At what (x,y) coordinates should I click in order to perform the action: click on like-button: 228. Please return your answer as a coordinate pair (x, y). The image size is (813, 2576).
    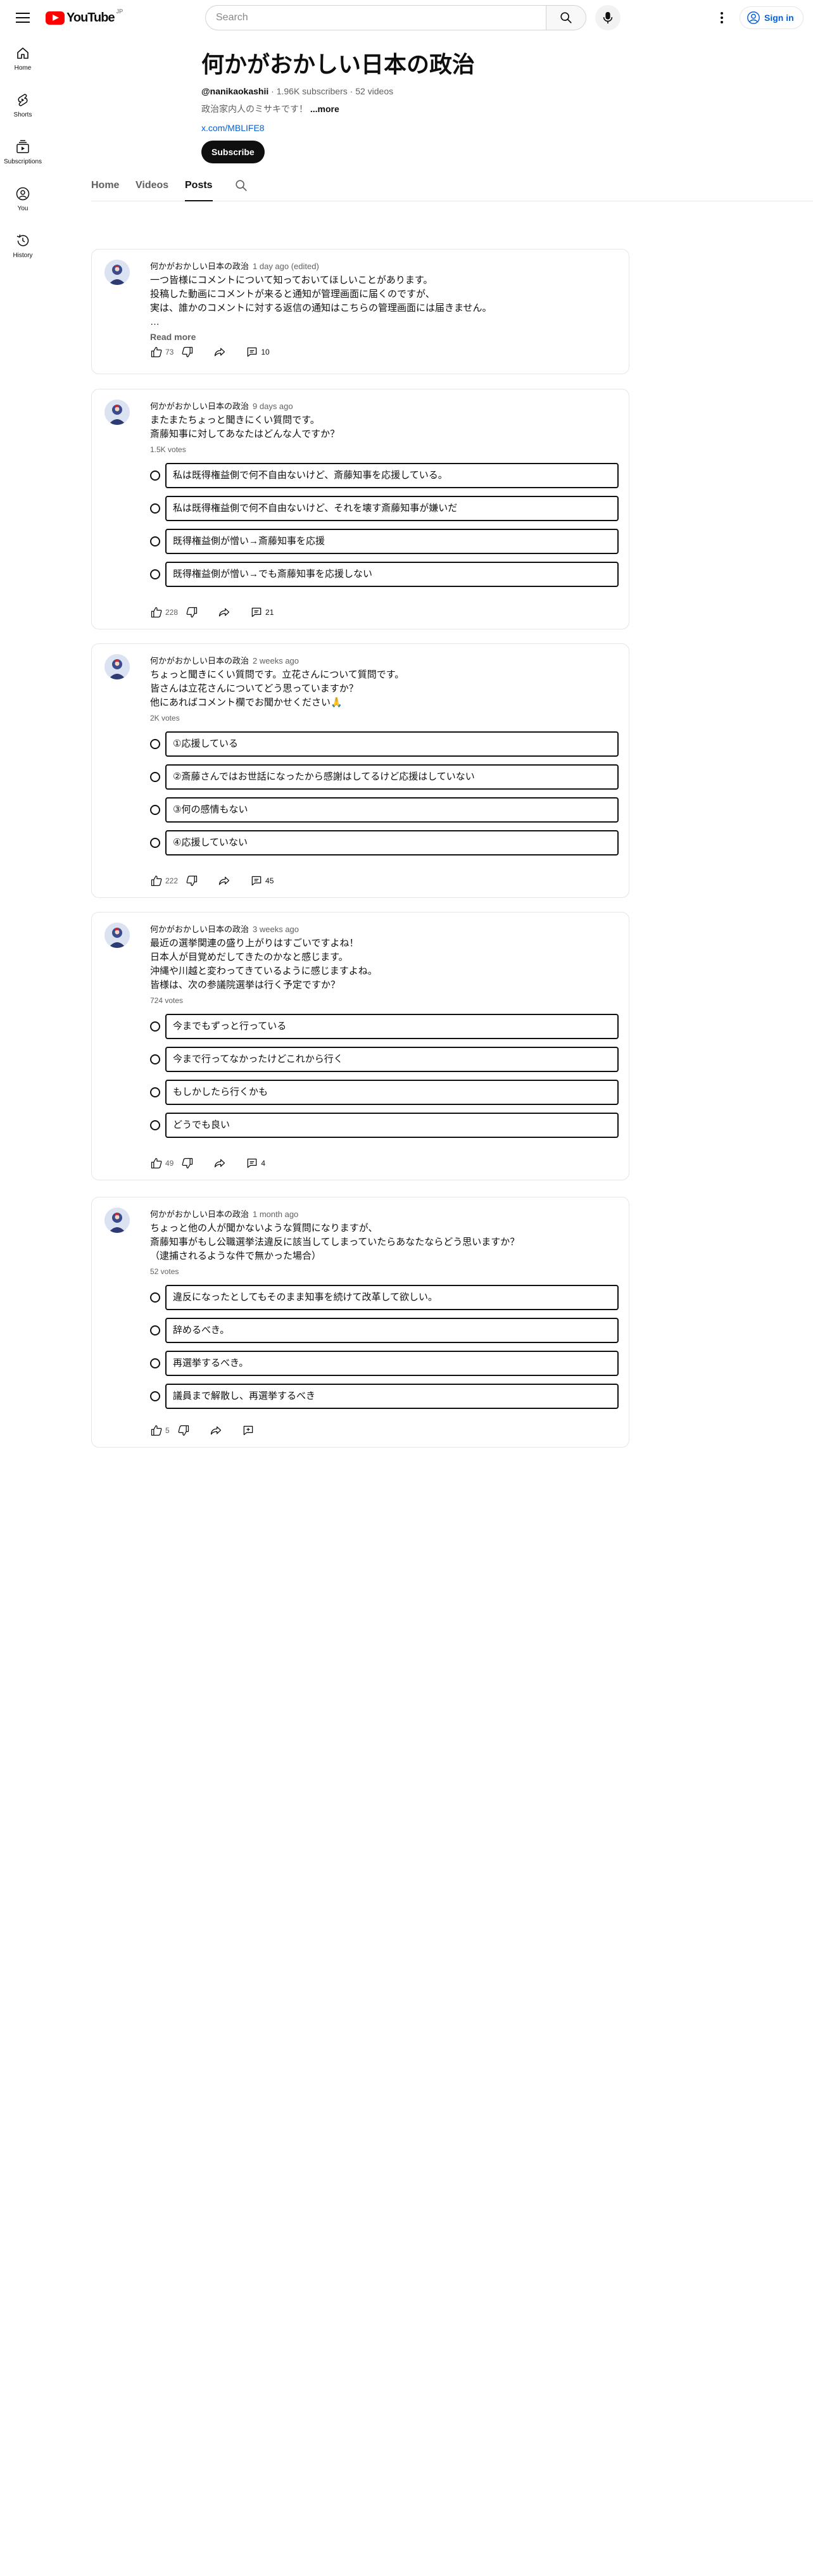
    Looking at the image, I should click on (164, 612).